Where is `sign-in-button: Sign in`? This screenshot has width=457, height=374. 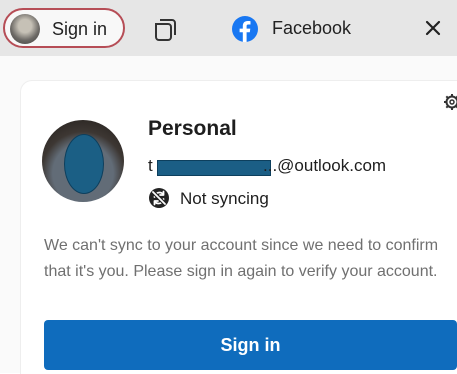 sign-in-button: Sign in is located at coordinates (250, 345).